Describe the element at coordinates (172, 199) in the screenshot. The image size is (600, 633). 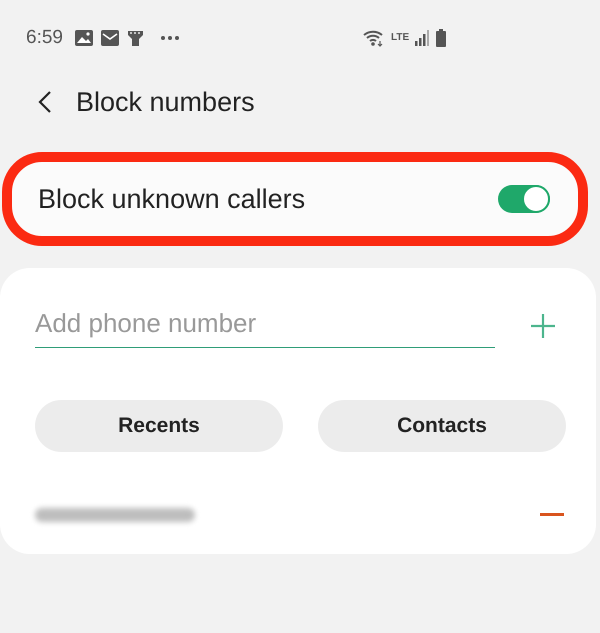
I see `setting-label: Block unknown callers` at that location.